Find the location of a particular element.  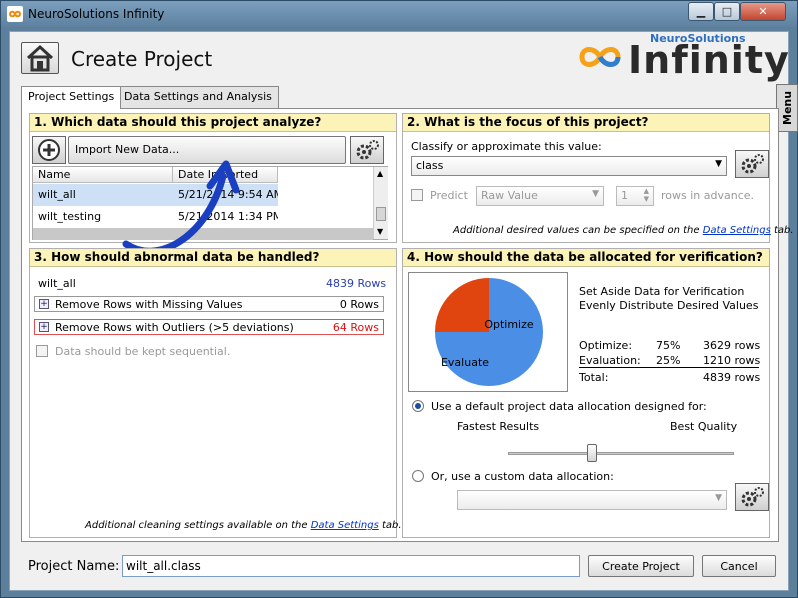

infinity-logo-icon is located at coordinates (600, 57).